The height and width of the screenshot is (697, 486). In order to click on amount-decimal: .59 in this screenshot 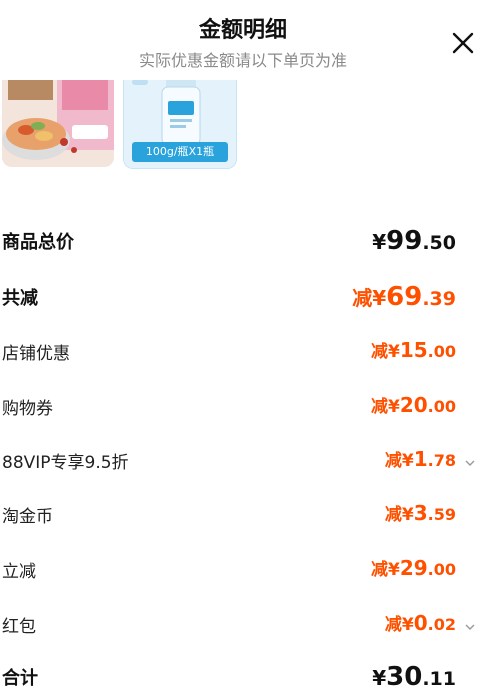, I will do `click(441, 514)`.